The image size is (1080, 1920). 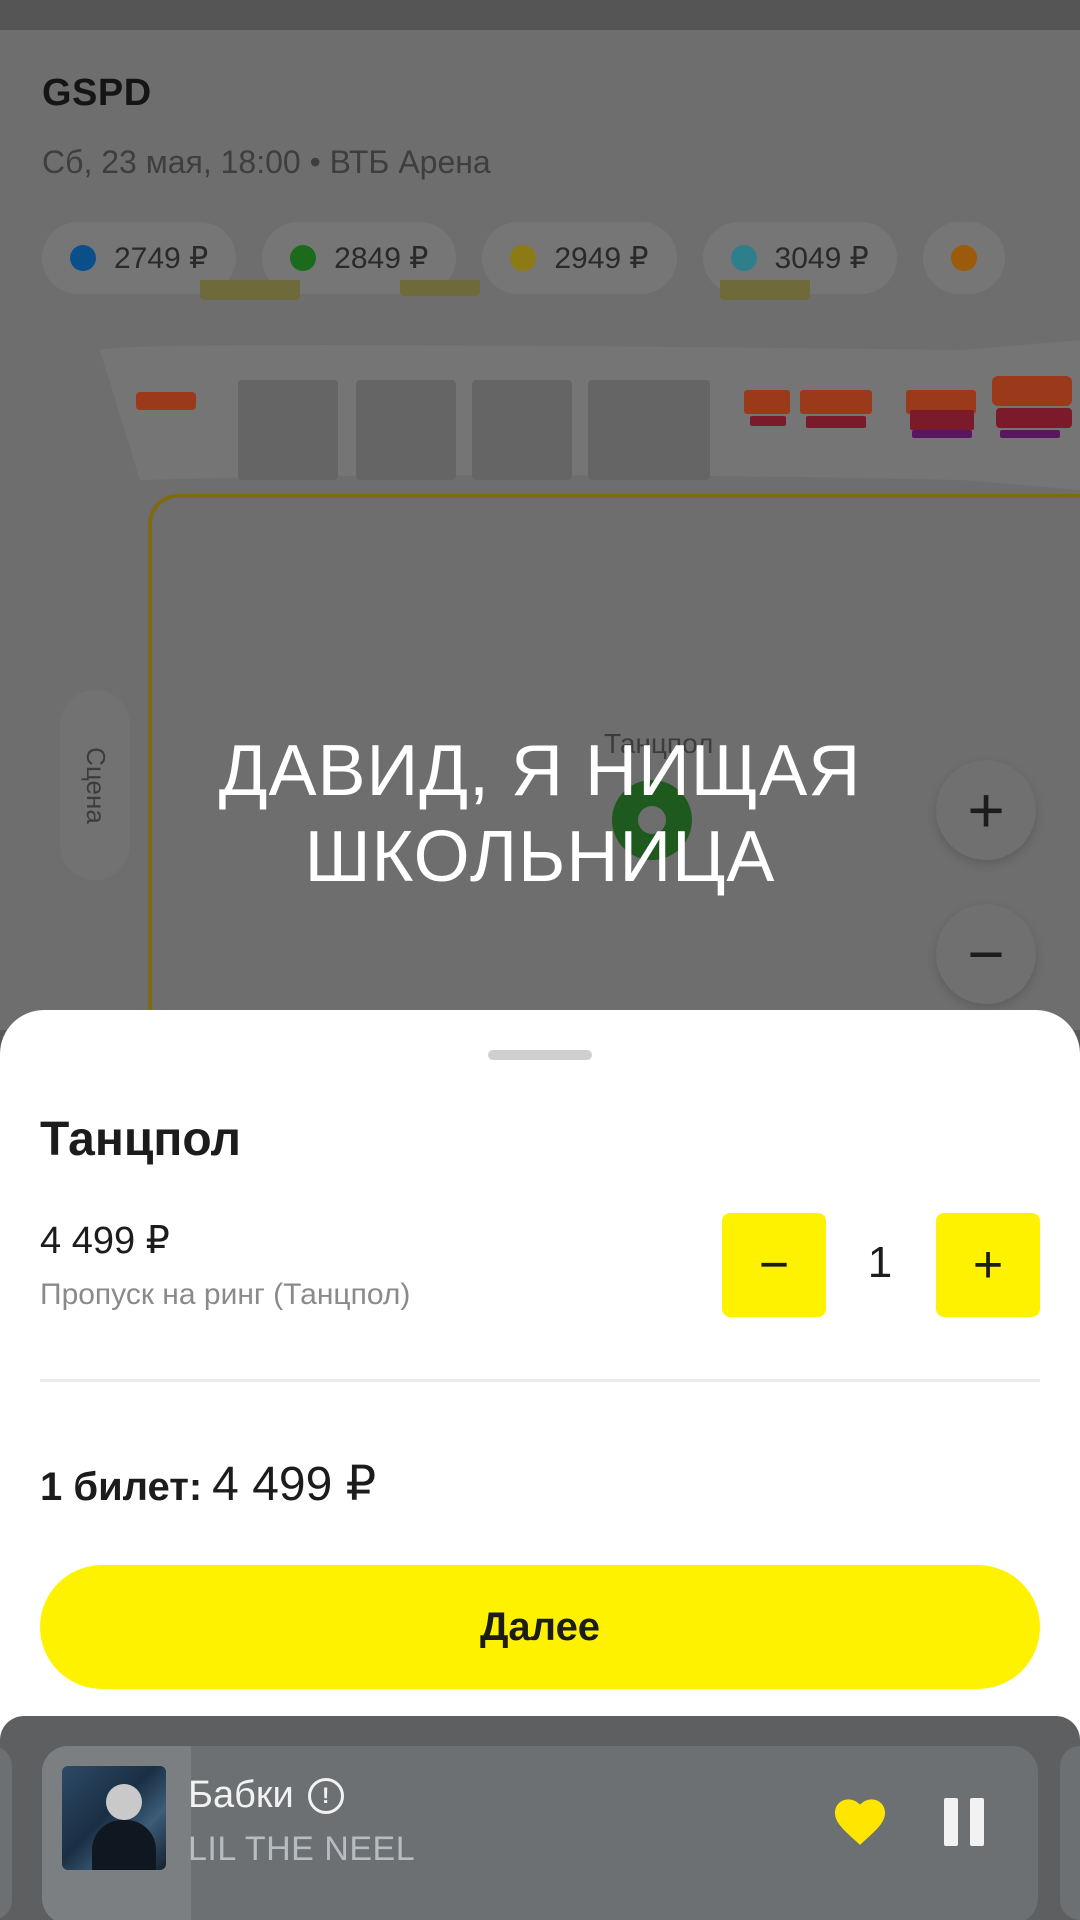 What do you see at coordinates (105, 1241) in the screenshot?
I see `ticket-price: 4 499 ₽` at bounding box center [105, 1241].